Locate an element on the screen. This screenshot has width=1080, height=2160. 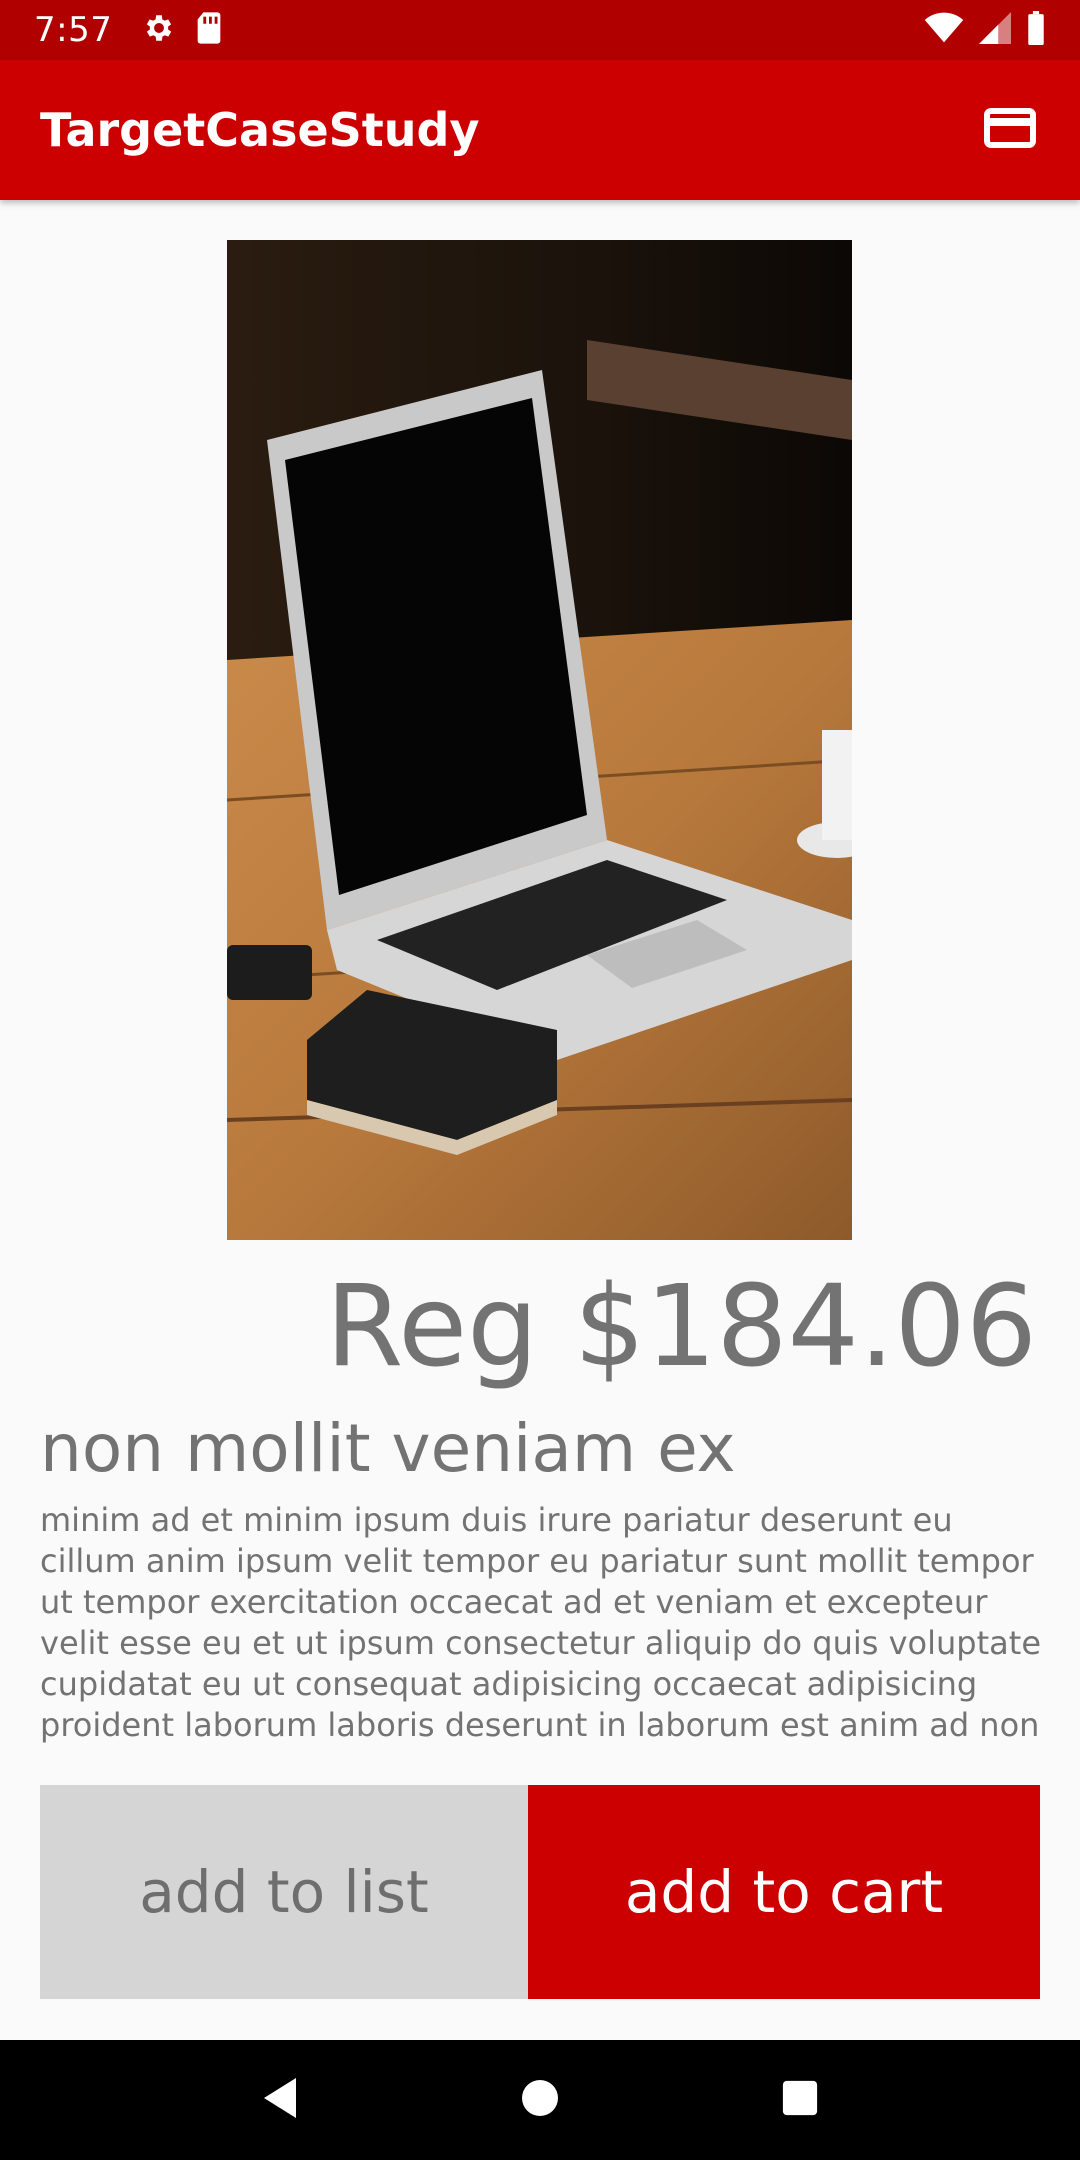
battery-icon is located at coordinates (1036, 30).